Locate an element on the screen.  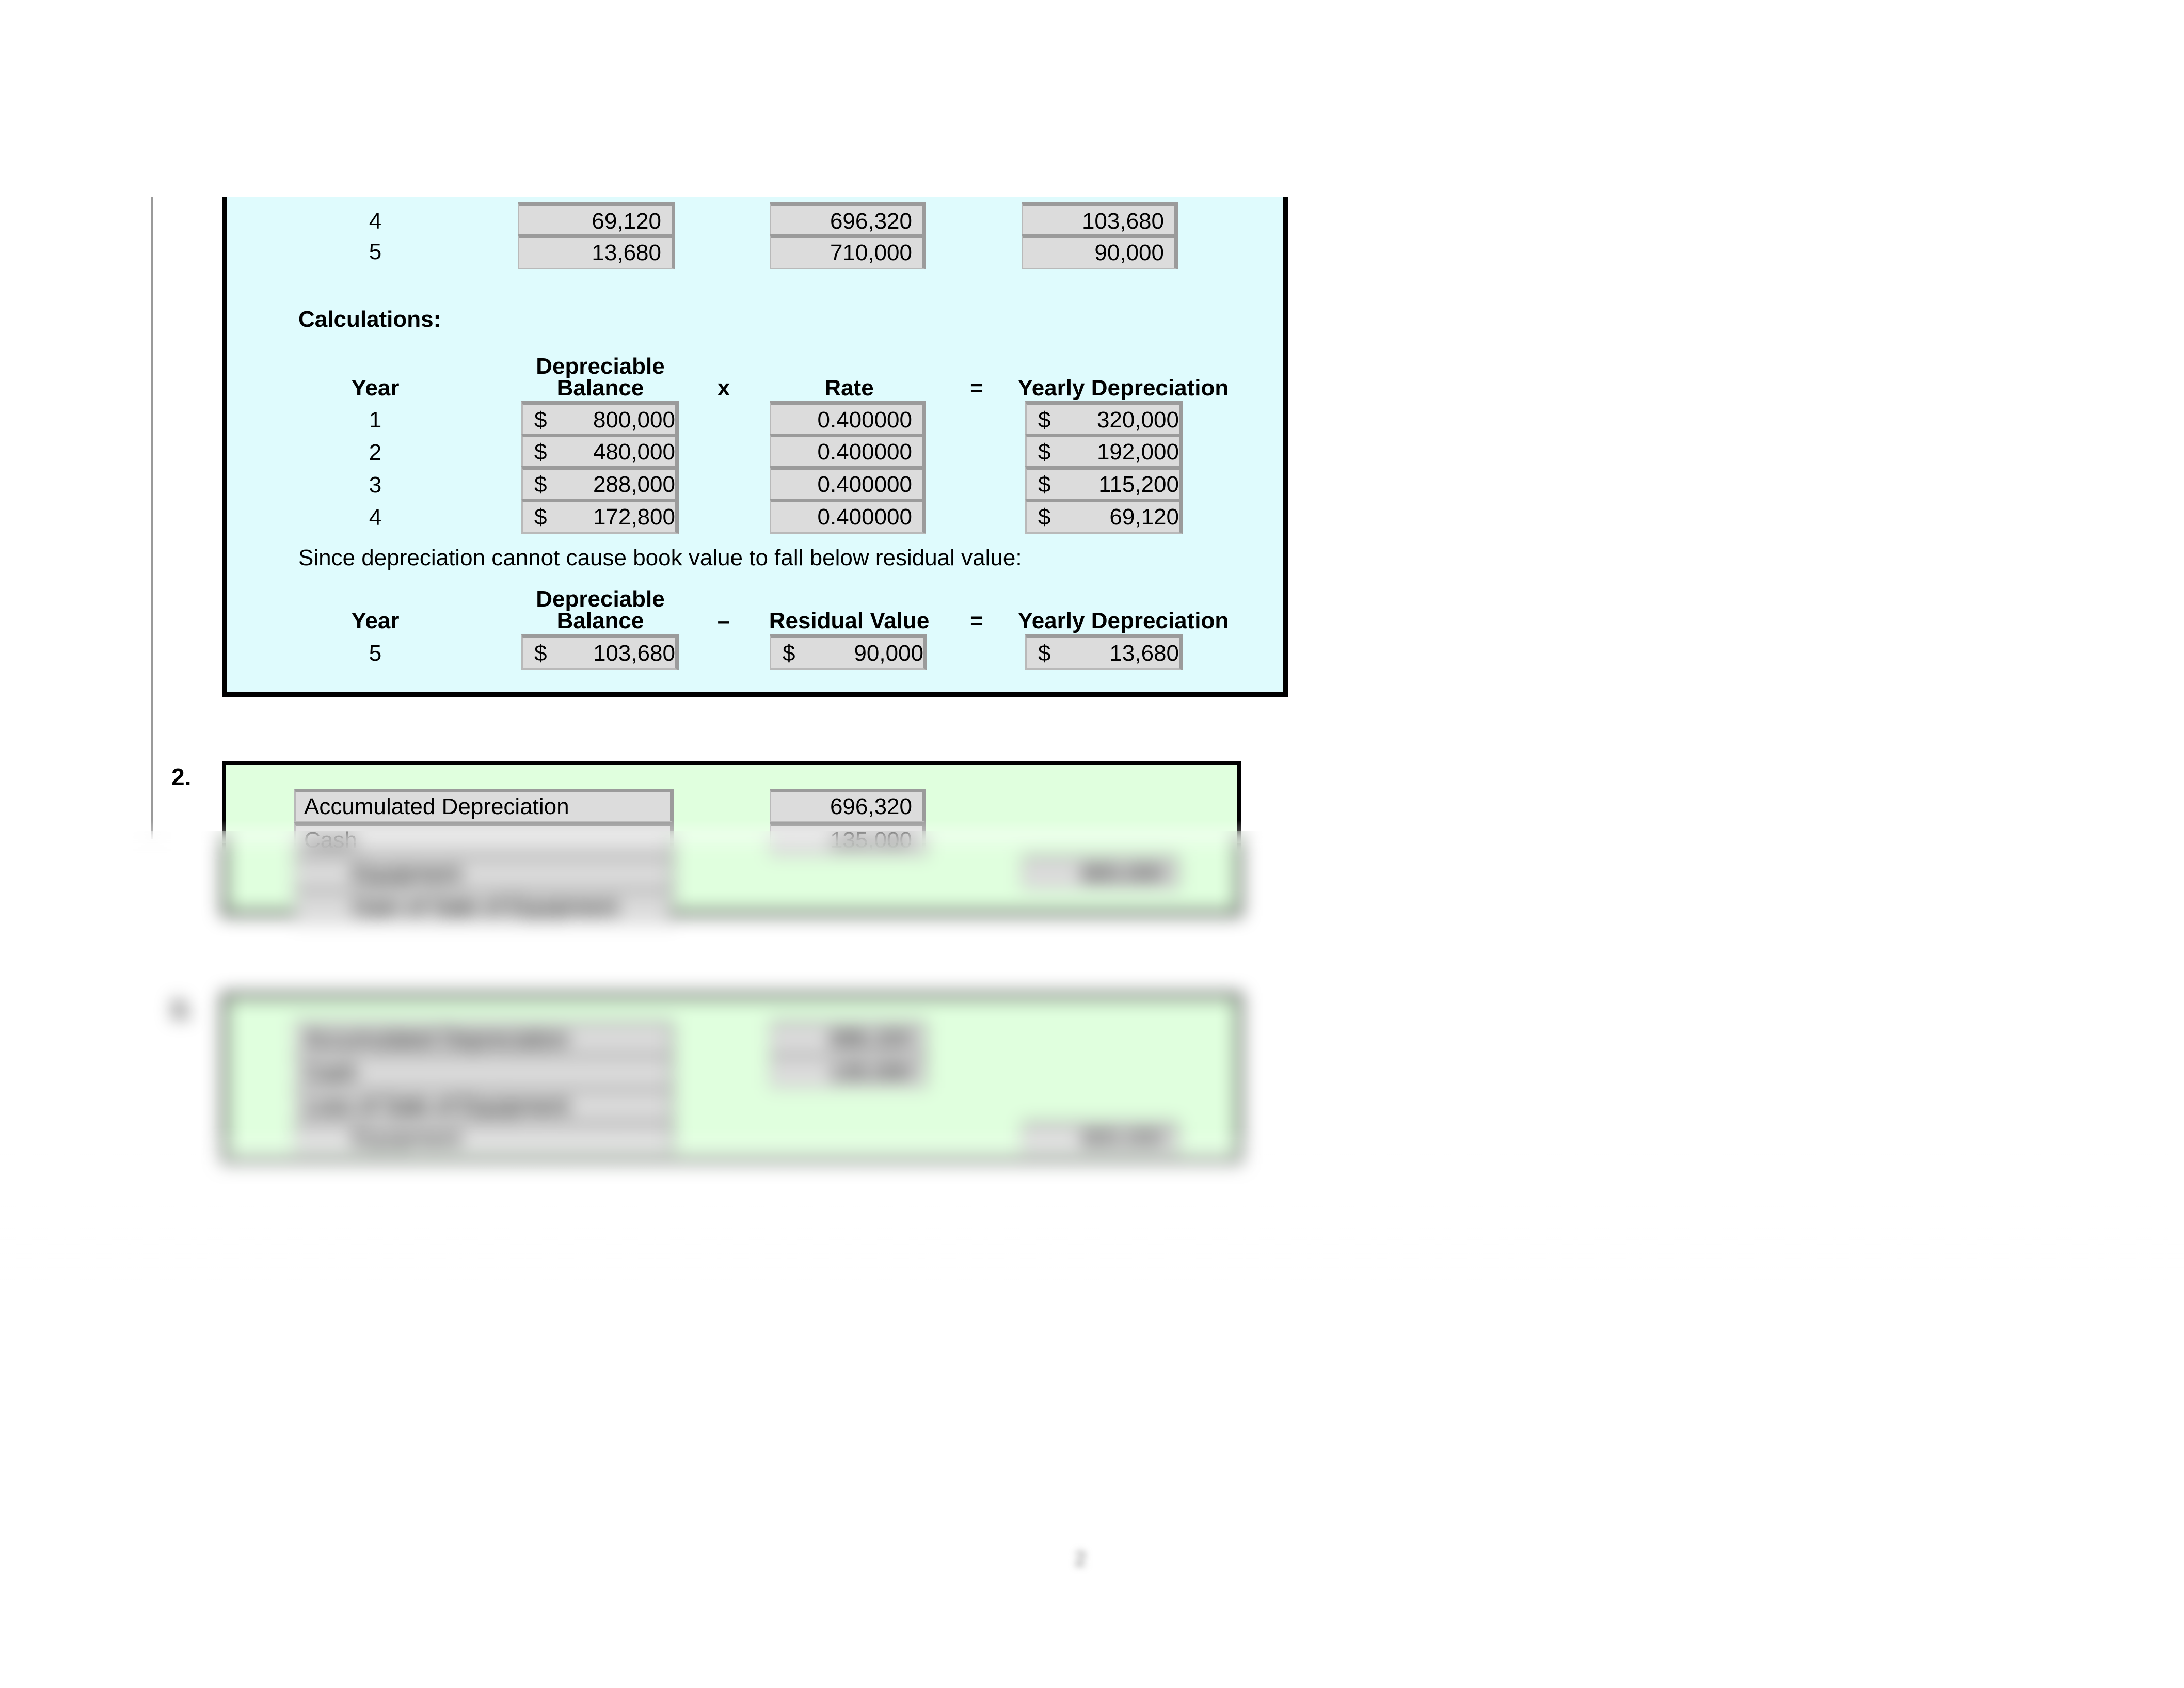
rl-residual-value-0: $90,000 is located at coordinates (848, 652).